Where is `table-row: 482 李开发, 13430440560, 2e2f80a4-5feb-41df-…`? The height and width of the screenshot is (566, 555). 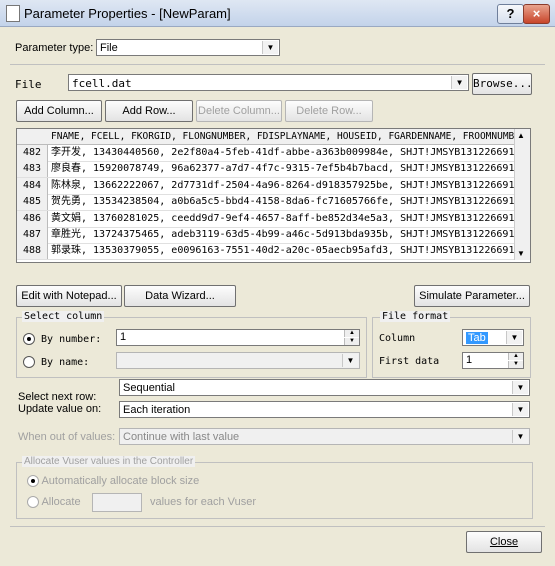 table-row: 482 李开发, 13430440560, 2e2f80a4-5feb-41df-… is located at coordinates (265, 153).